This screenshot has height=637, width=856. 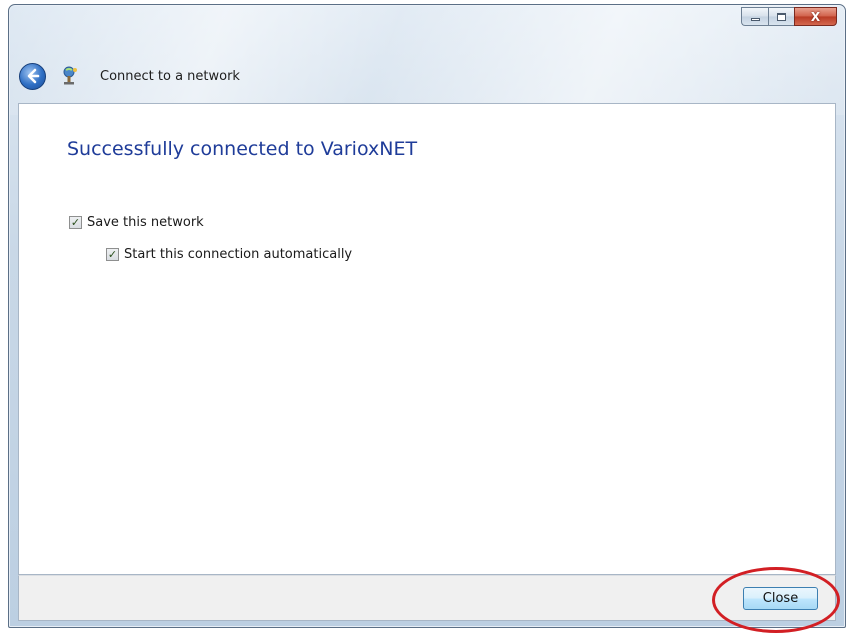 I want to click on maximize-icon, so click(x=781, y=16).